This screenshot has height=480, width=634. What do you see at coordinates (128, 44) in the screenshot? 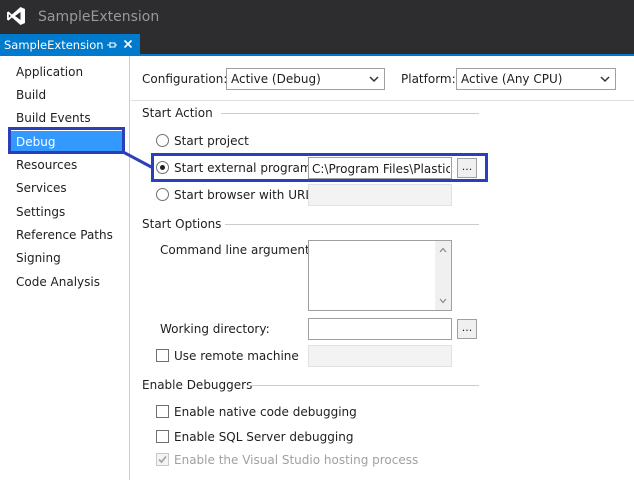
I see `close-icon` at bounding box center [128, 44].